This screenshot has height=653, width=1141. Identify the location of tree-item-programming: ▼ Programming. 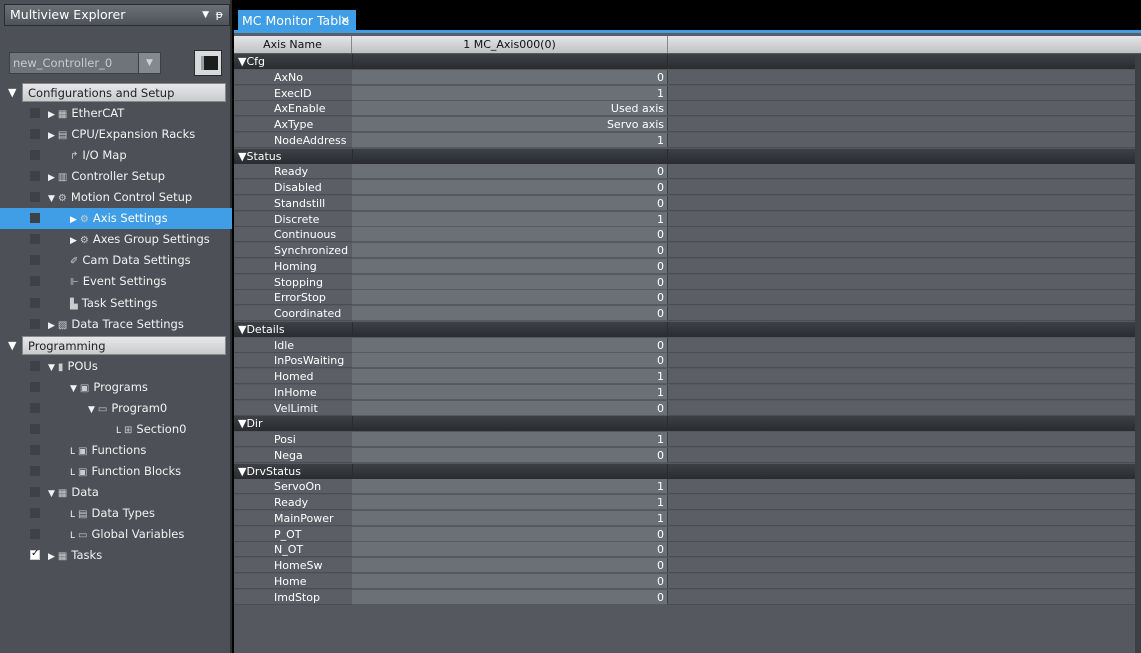
(116, 345).